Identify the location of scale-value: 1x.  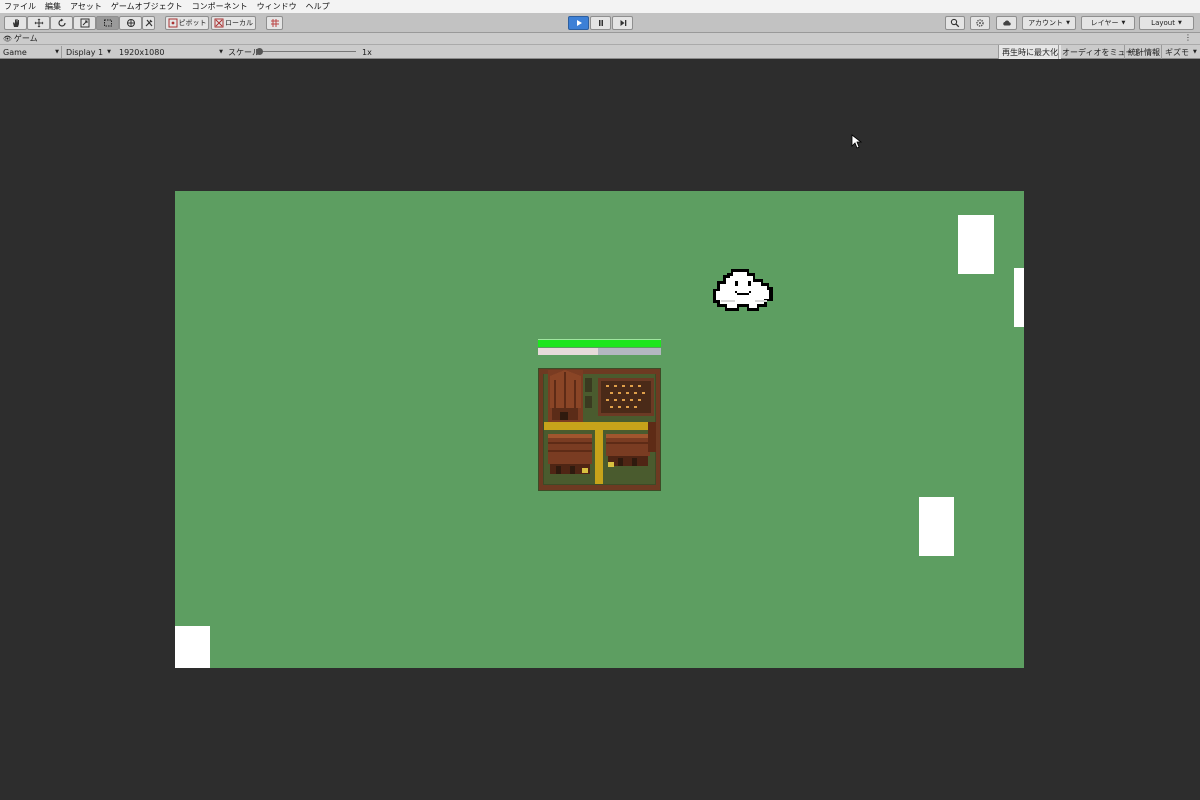
(367, 52).